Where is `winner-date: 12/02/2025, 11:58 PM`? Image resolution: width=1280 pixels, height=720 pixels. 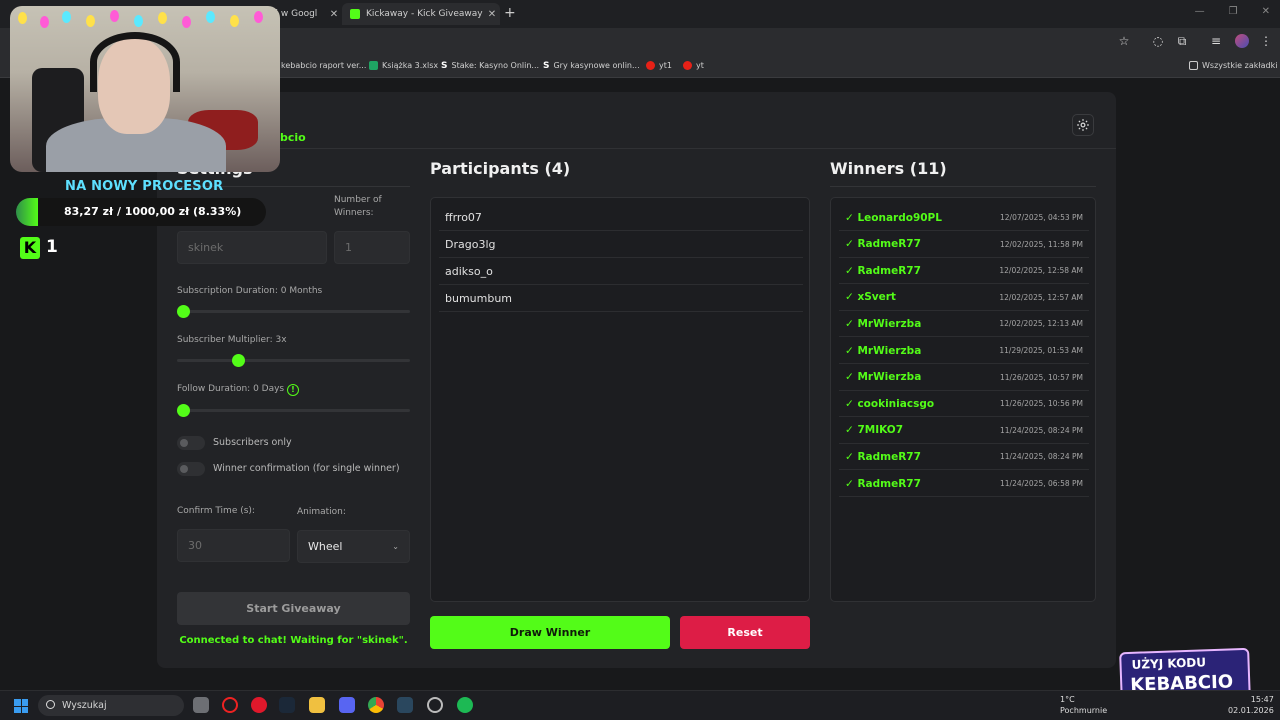
winner-date: 12/02/2025, 11:58 PM is located at coordinates (1041, 244).